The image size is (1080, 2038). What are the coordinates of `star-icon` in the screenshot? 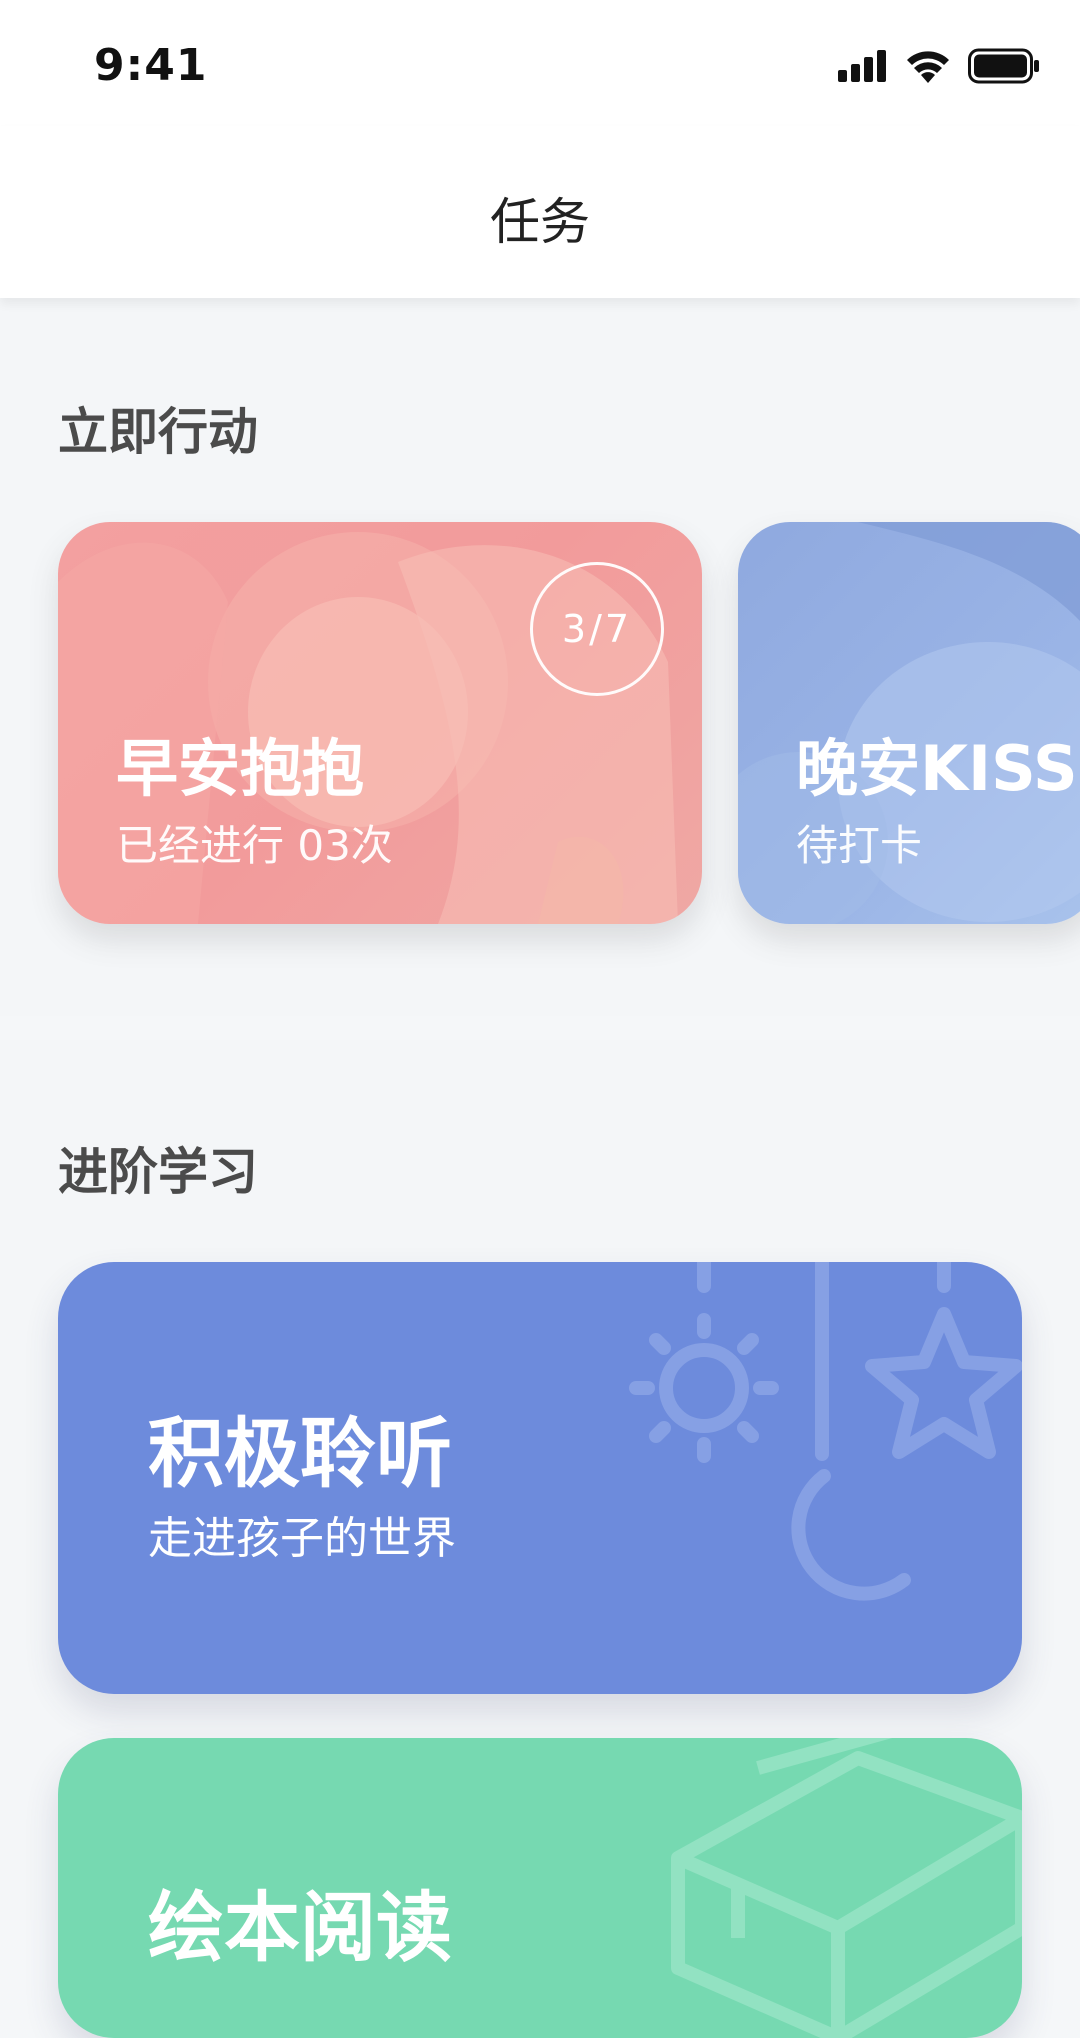 It's located at (943, 1383).